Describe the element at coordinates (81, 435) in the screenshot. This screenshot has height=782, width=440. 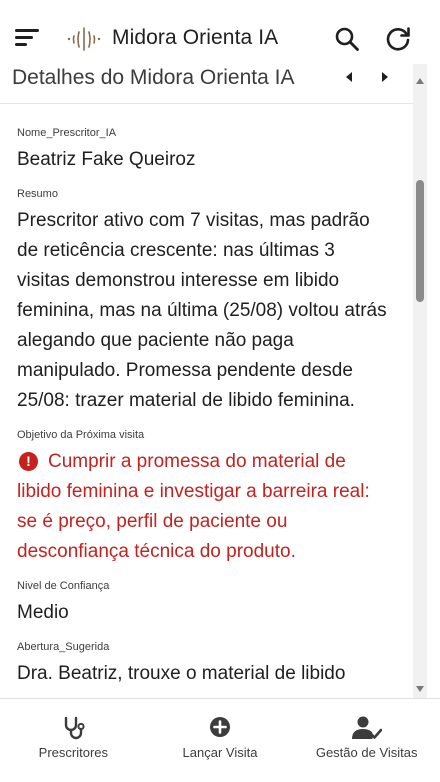
I see `field-label: Objetivo da Próxima visita` at that location.